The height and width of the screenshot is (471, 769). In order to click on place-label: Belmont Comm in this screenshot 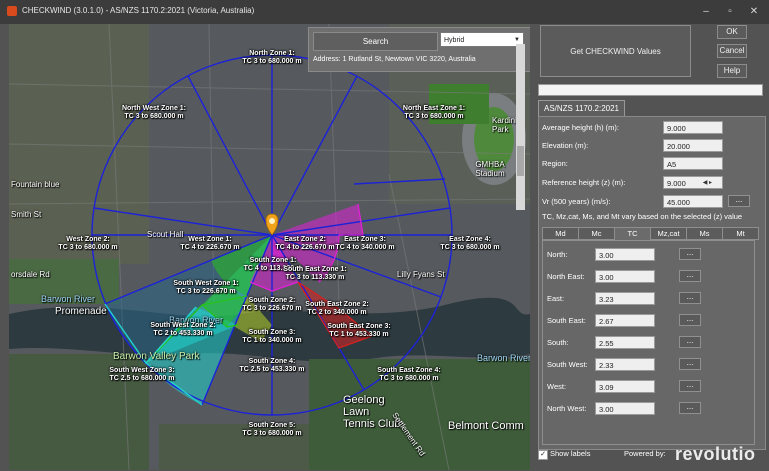, I will do `click(486, 426)`.